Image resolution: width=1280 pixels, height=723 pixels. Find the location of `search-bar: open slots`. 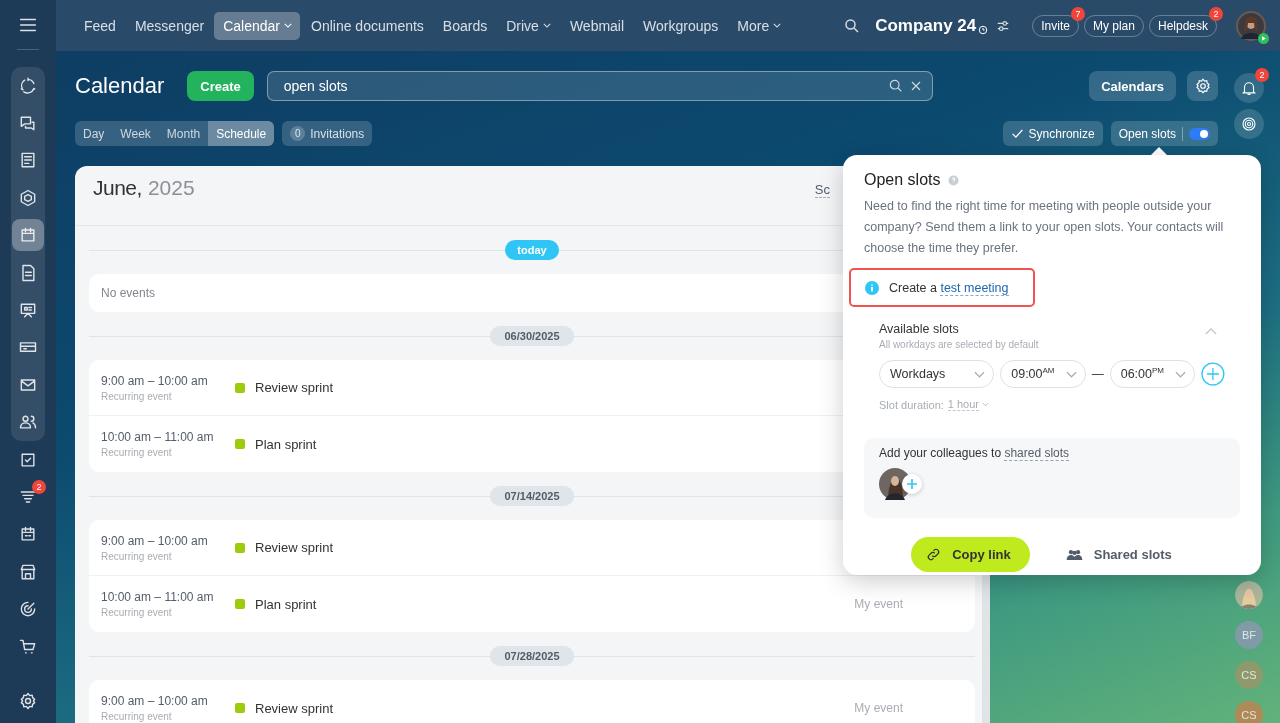

search-bar: open slots is located at coordinates (599, 86).